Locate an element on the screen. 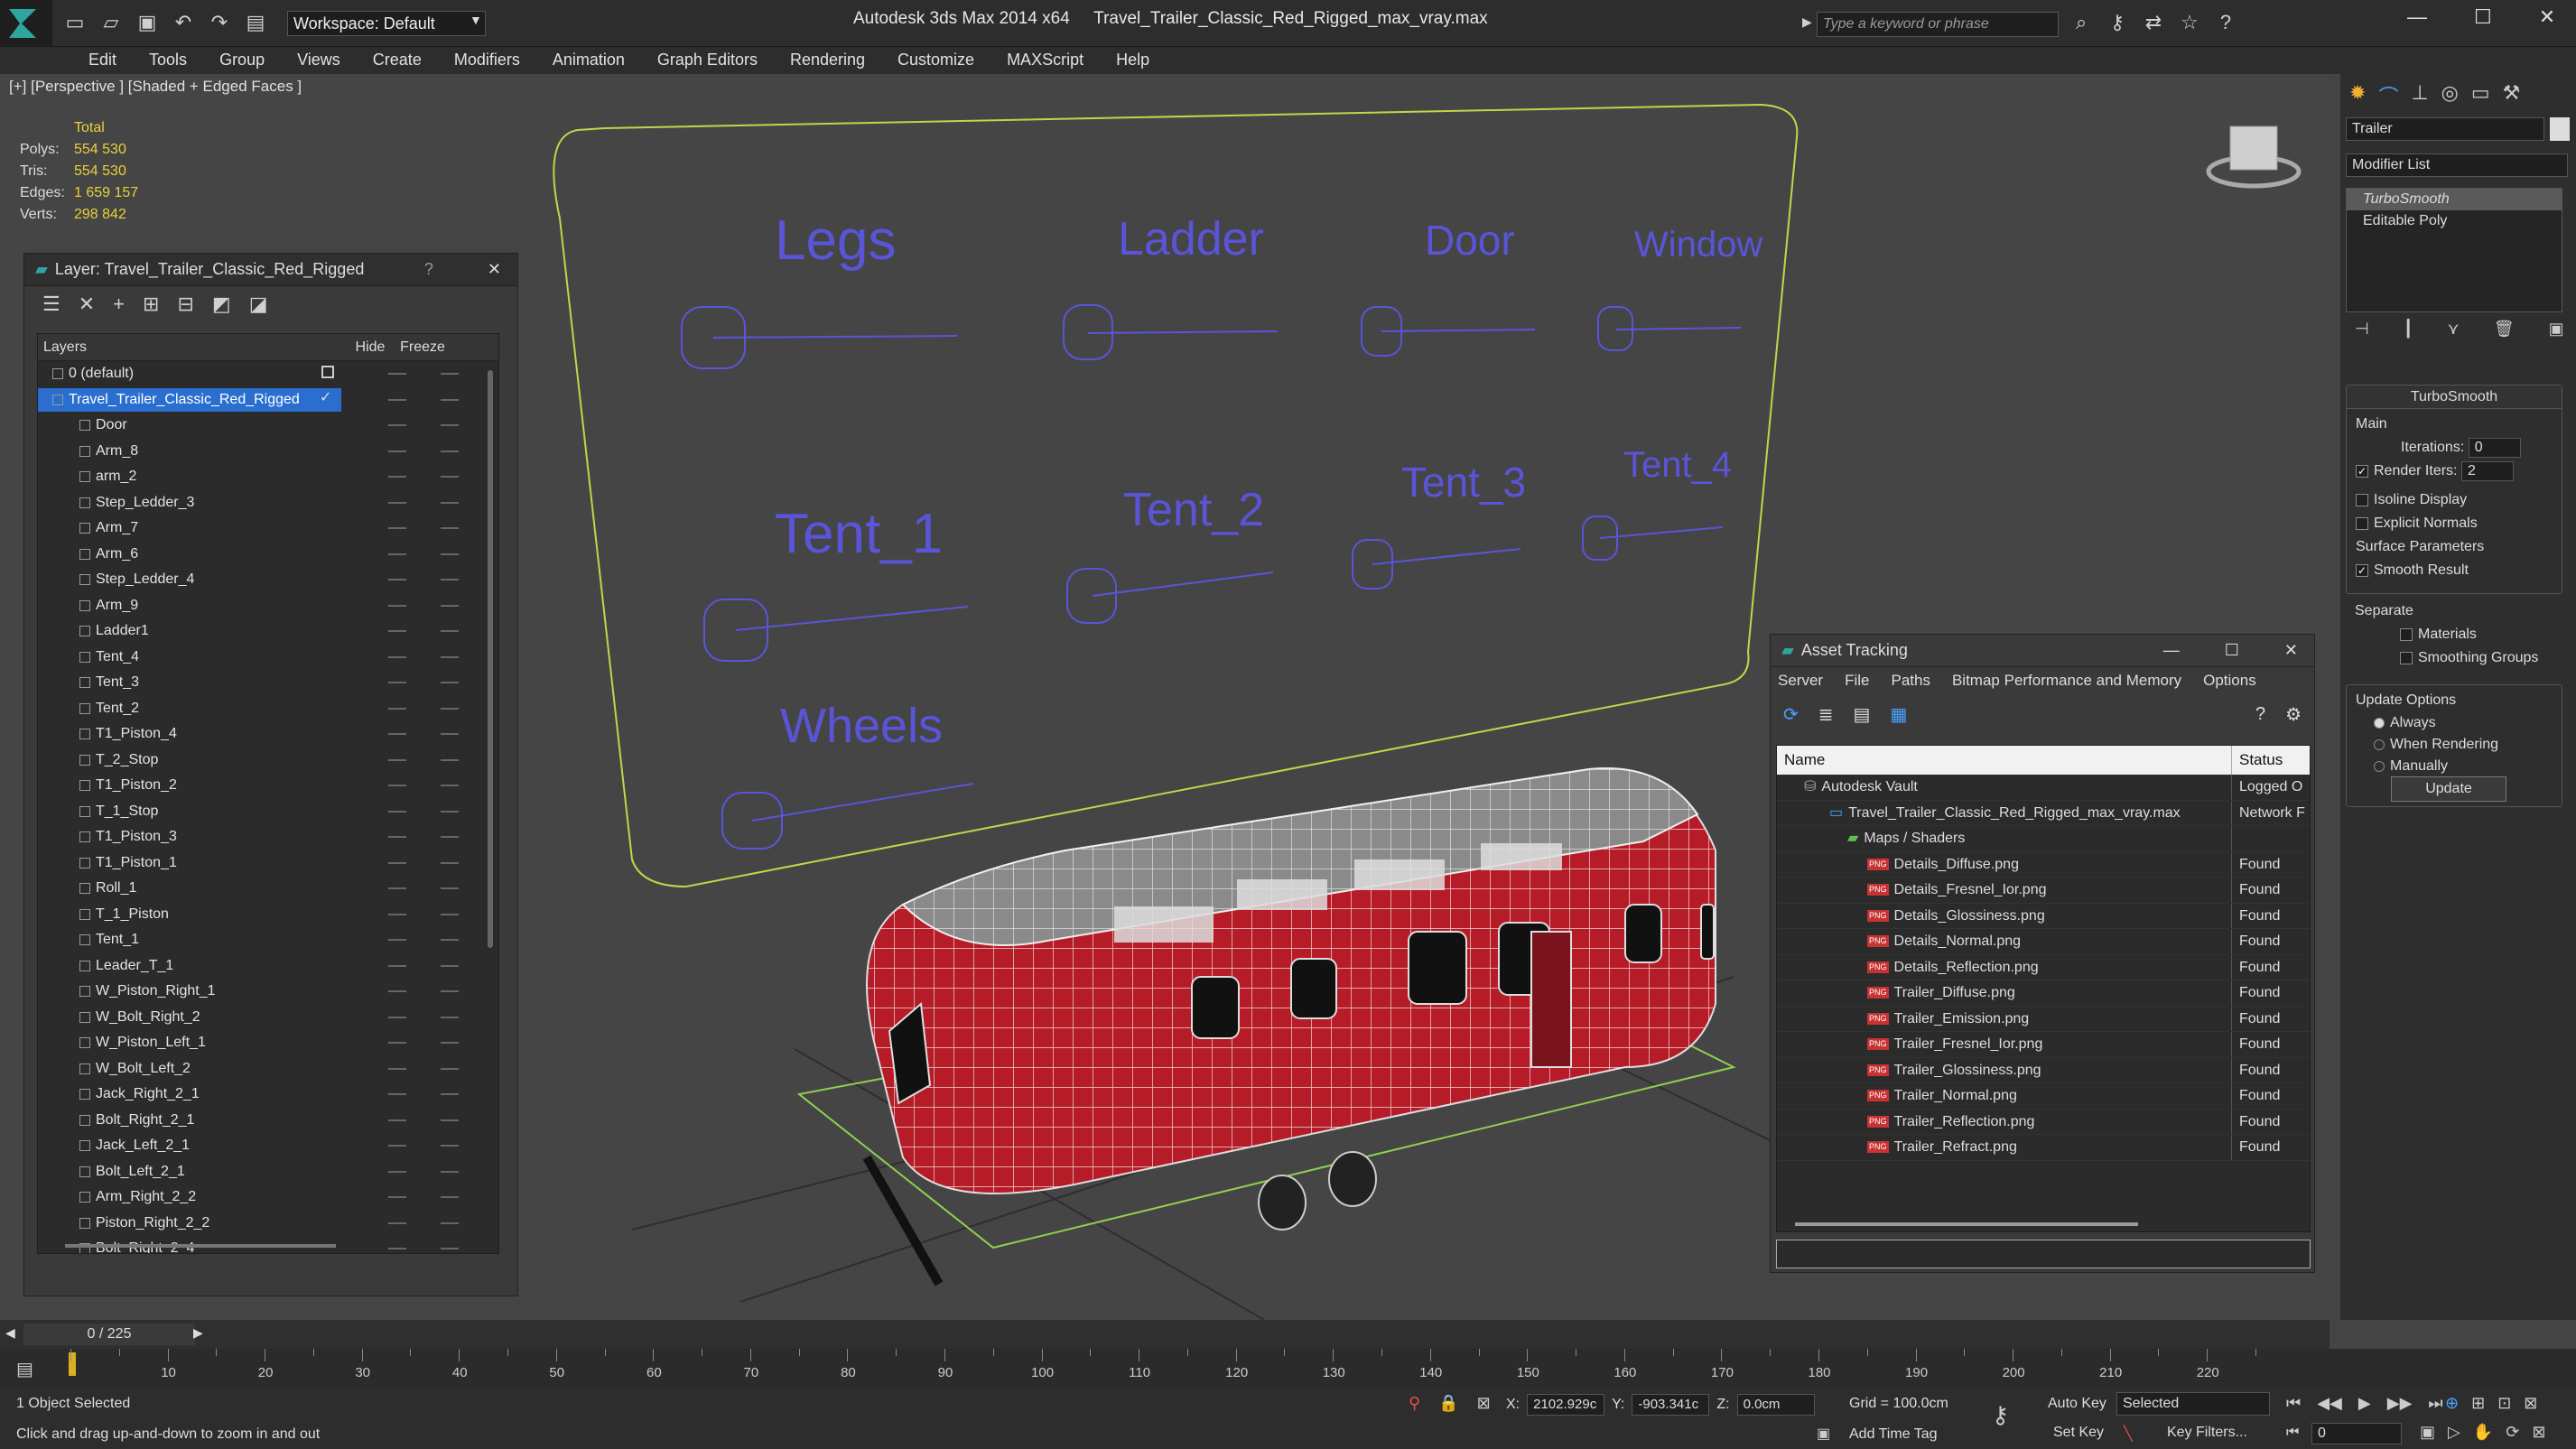 The height and width of the screenshot is (1449, 2576). undo-icon: ↶ is located at coordinates (183, 22).